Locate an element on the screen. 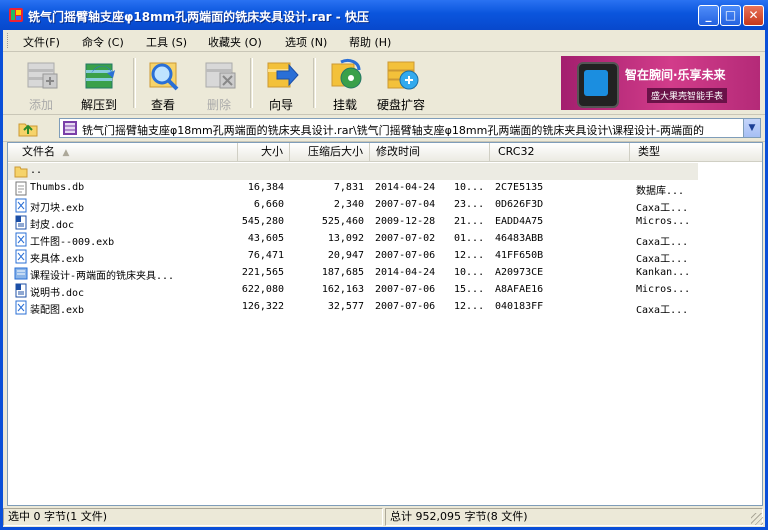  file-name: Thumbs.db is located at coordinates (57, 187).